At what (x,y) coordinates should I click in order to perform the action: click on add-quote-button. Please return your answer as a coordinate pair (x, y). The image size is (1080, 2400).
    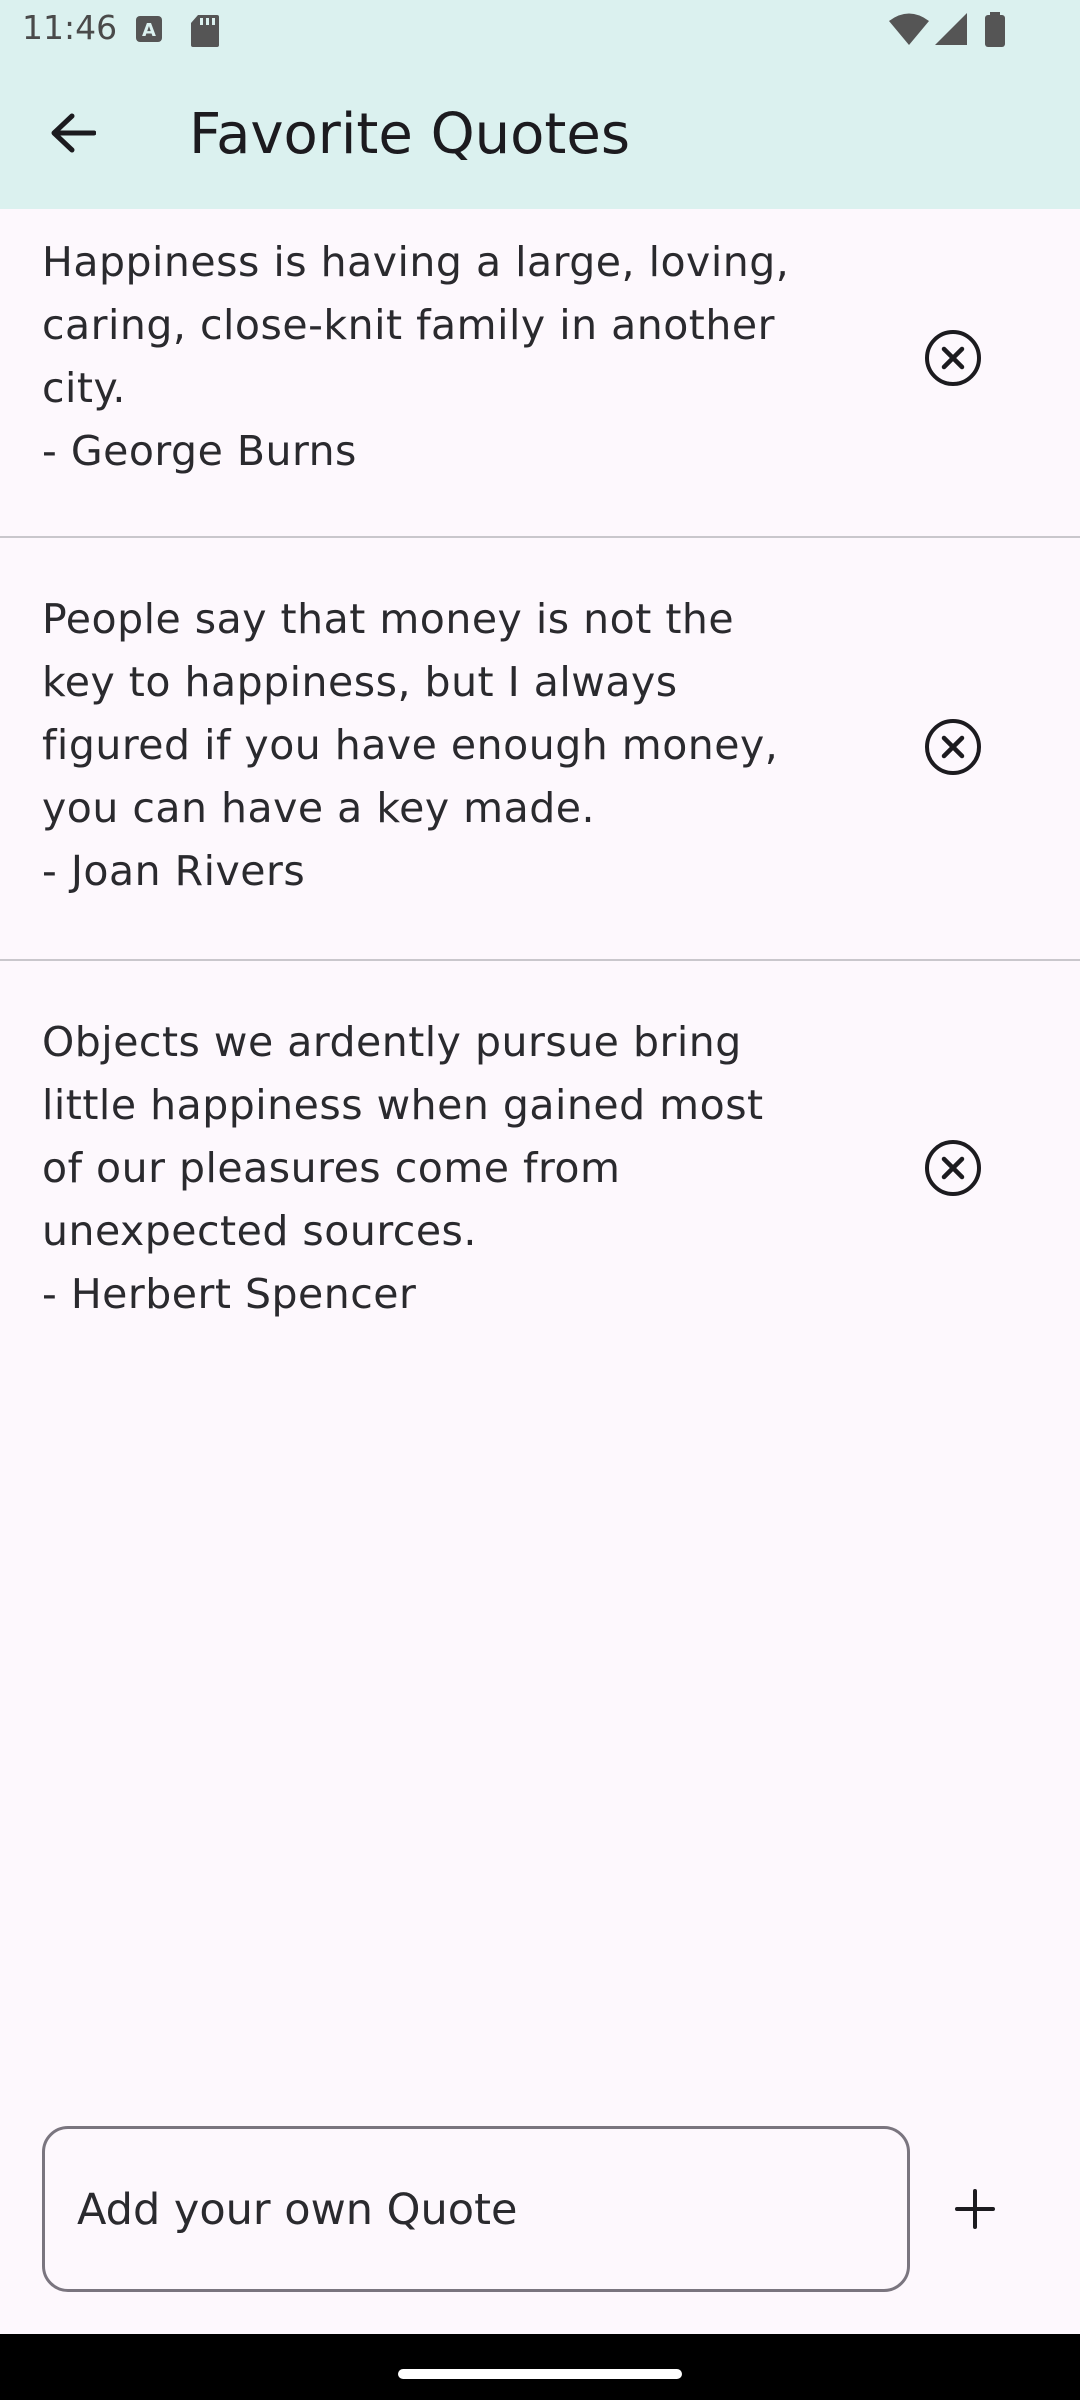
    Looking at the image, I should click on (975, 2211).